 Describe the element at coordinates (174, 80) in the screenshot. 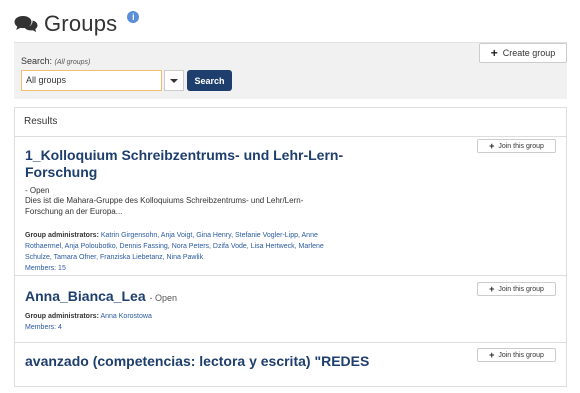

I see `chevron-down-icon` at that location.